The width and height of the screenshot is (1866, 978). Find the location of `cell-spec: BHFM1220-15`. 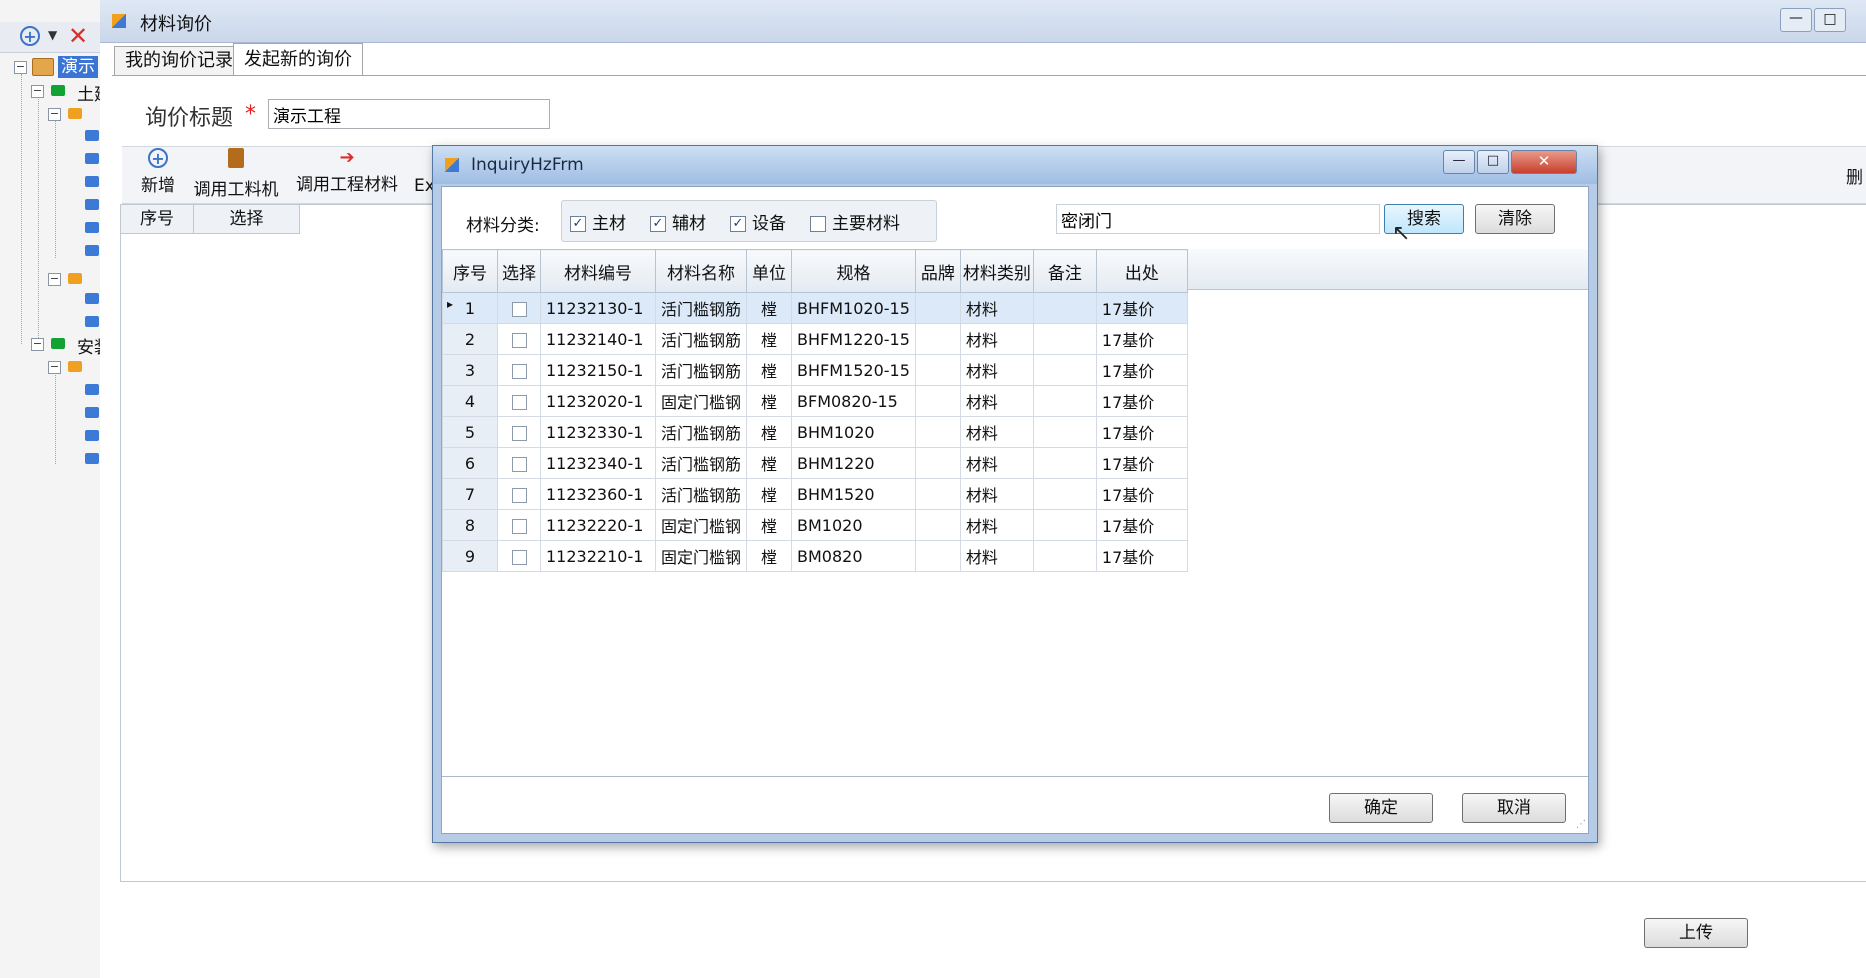

cell-spec: BHFM1220-15 is located at coordinates (853, 339).